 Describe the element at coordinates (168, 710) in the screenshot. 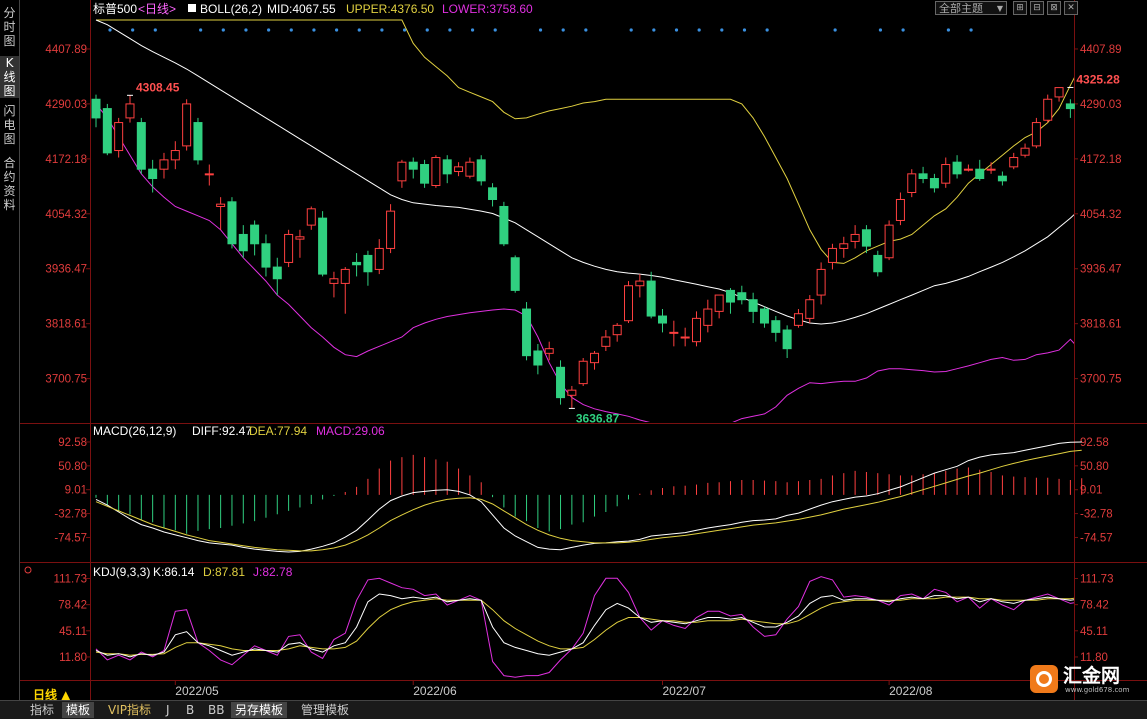

I see `tab-j: J` at that location.